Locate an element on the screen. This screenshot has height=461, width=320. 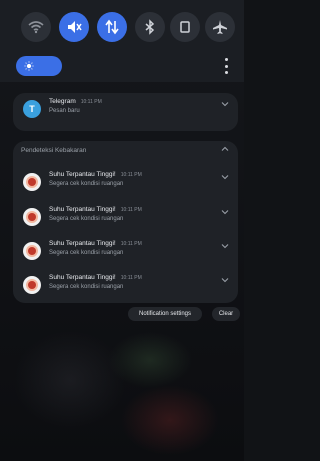
screen-rotation-icon is located at coordinates (185, 27).